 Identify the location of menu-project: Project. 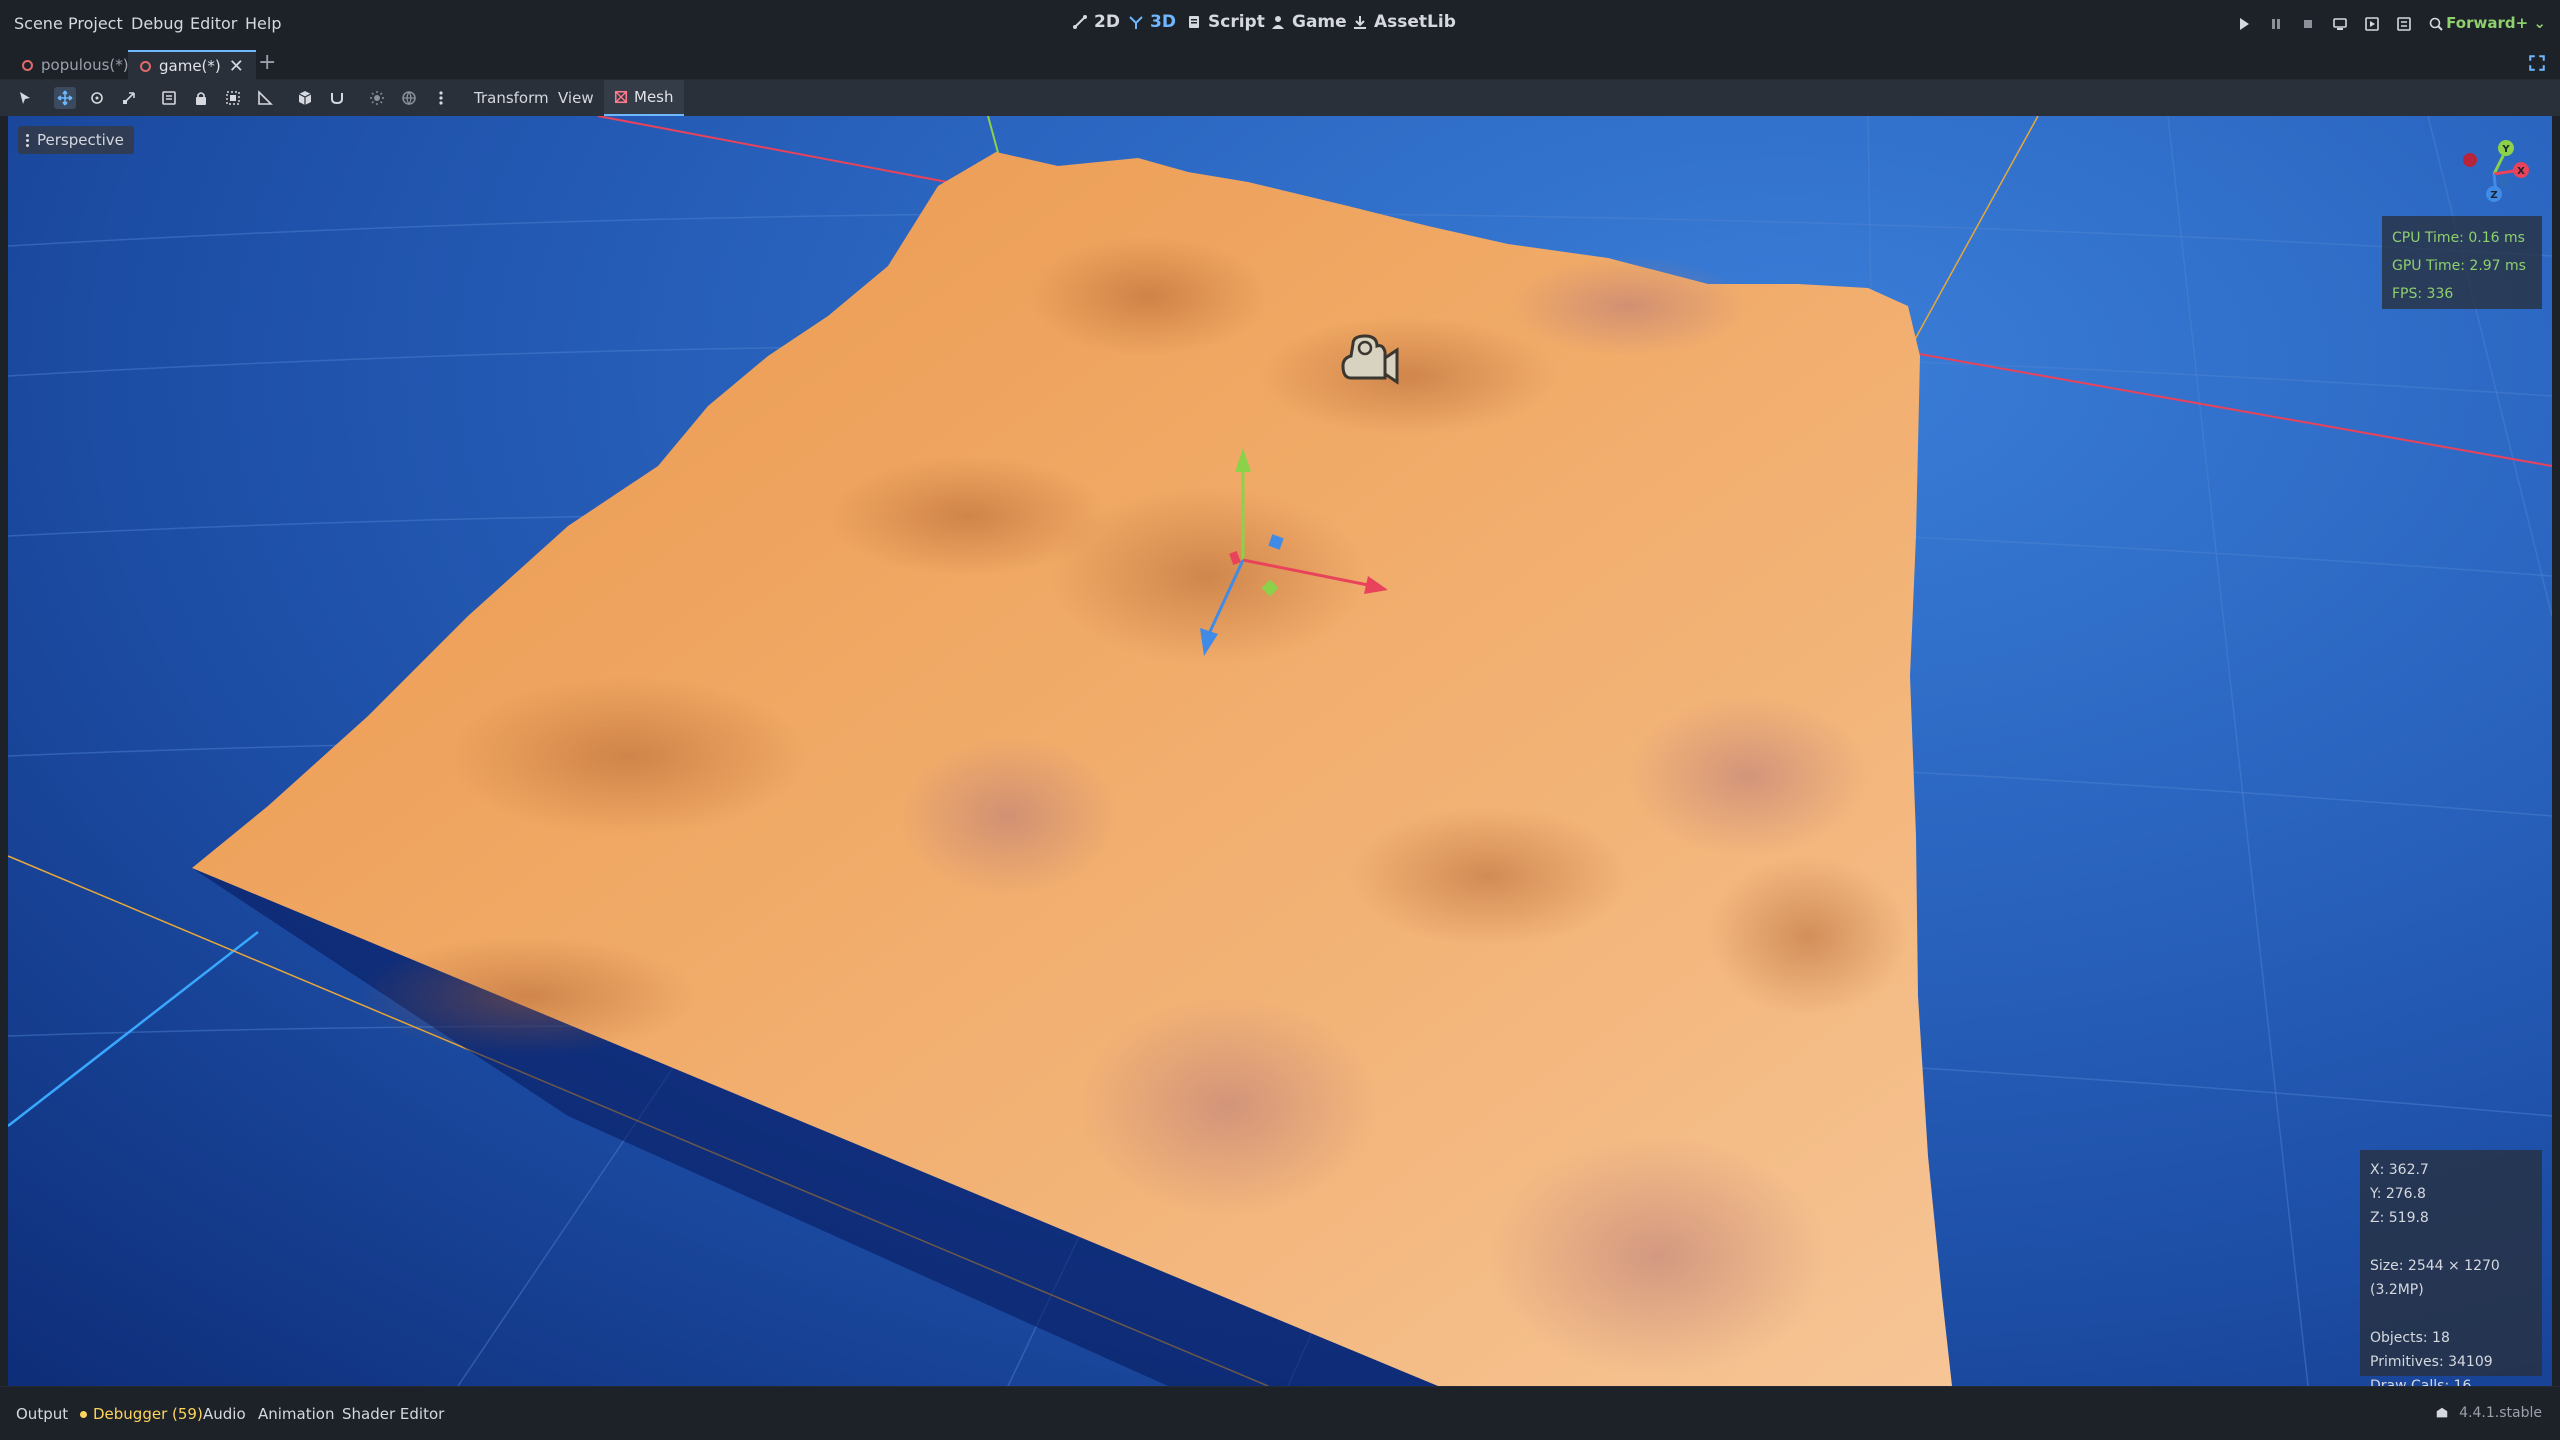
(95, 23).